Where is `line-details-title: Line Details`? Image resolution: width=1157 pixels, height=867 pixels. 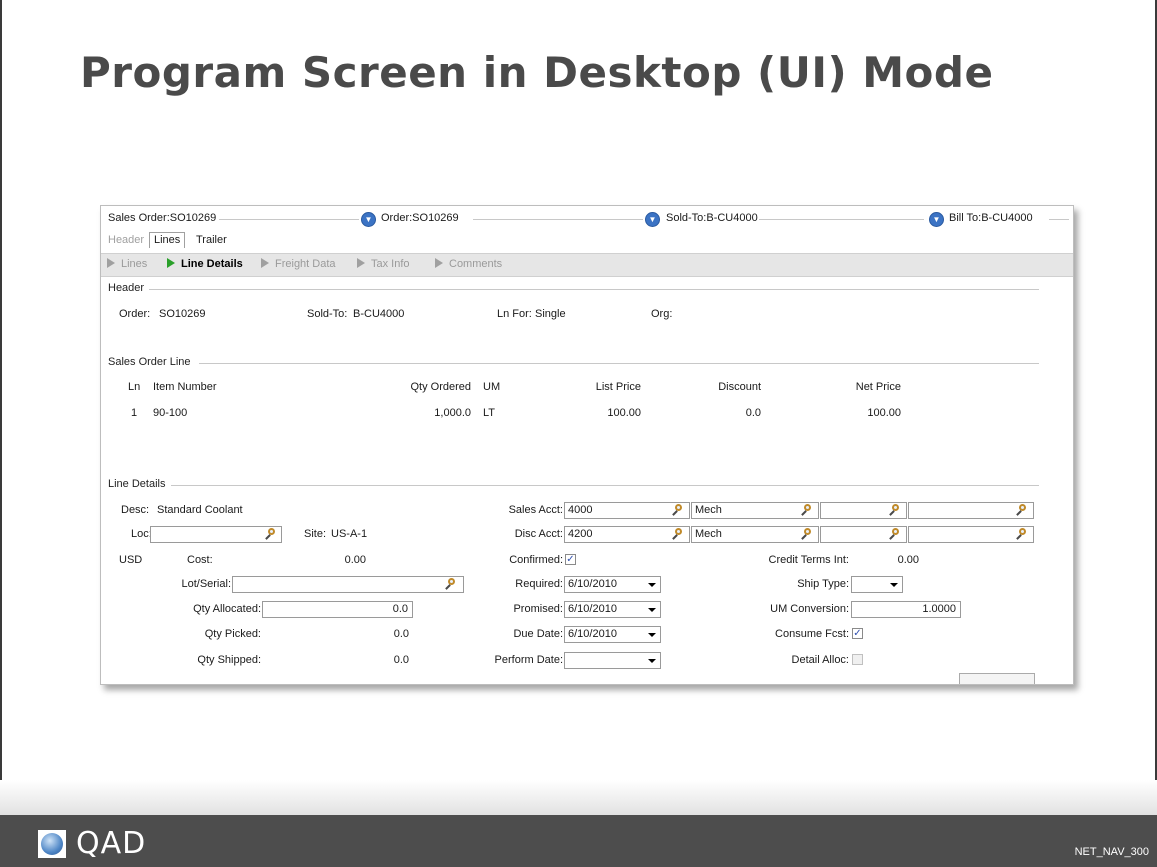
line-details-title: Line Details is located at coordinates (137, 484).